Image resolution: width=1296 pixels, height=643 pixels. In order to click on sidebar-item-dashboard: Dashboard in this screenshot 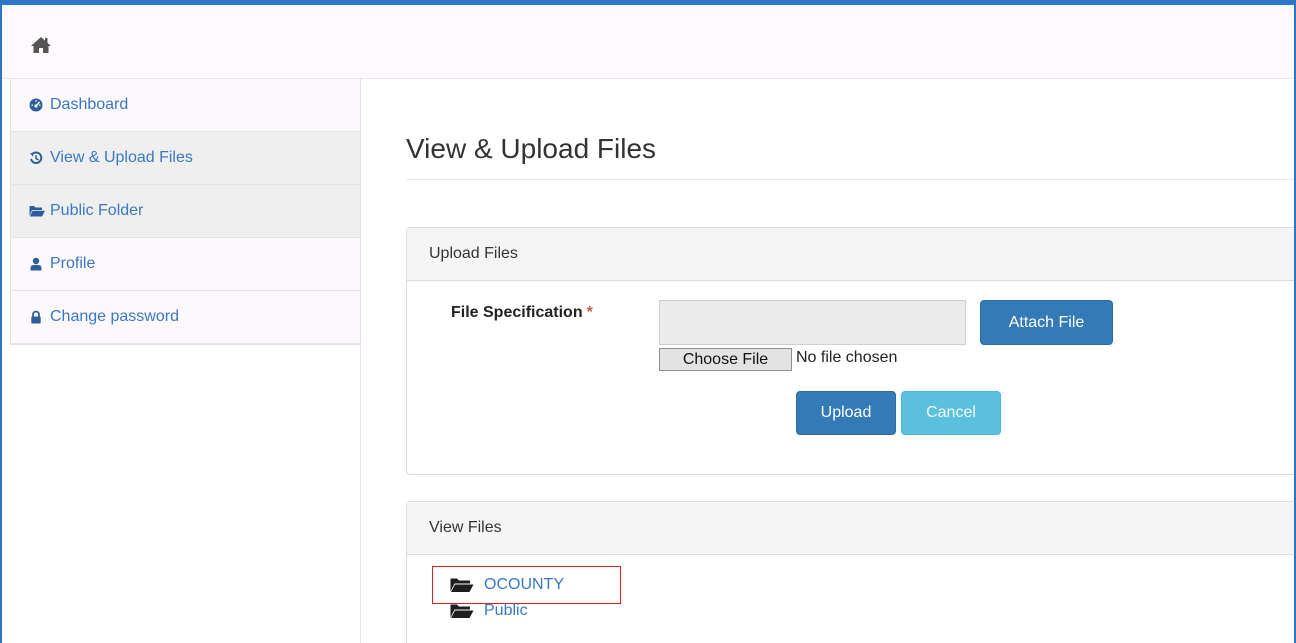, I will do `click(185, 105)`.